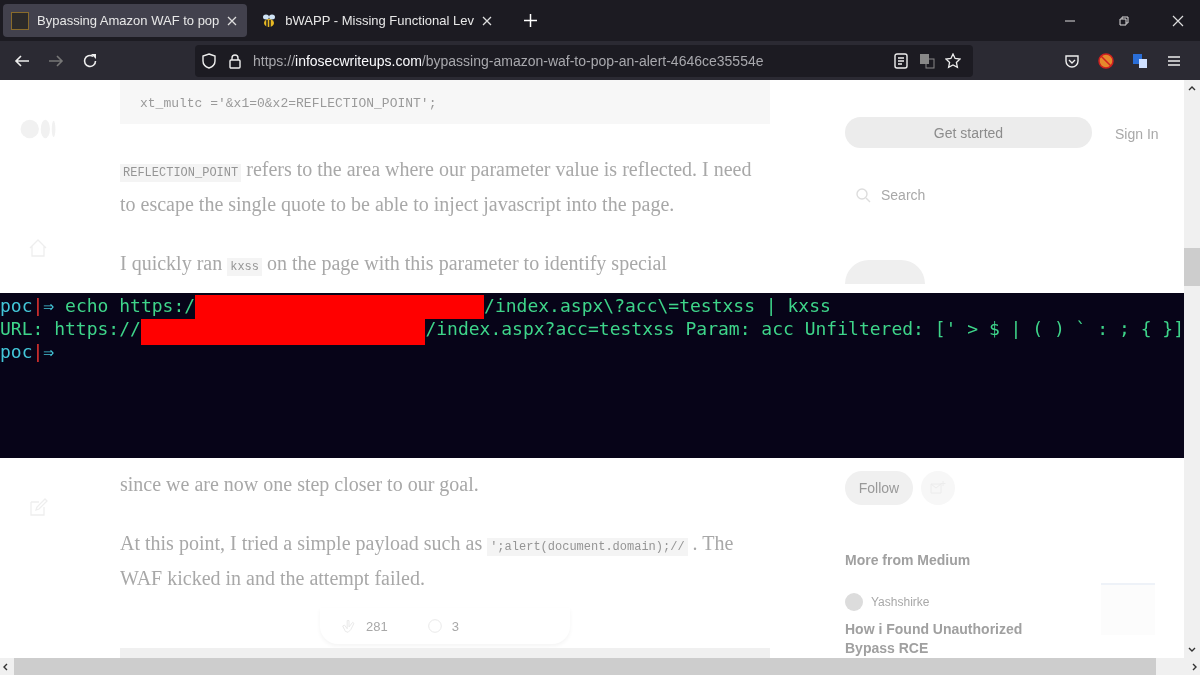  I want to click on search-field: Search, so click(981, 195).